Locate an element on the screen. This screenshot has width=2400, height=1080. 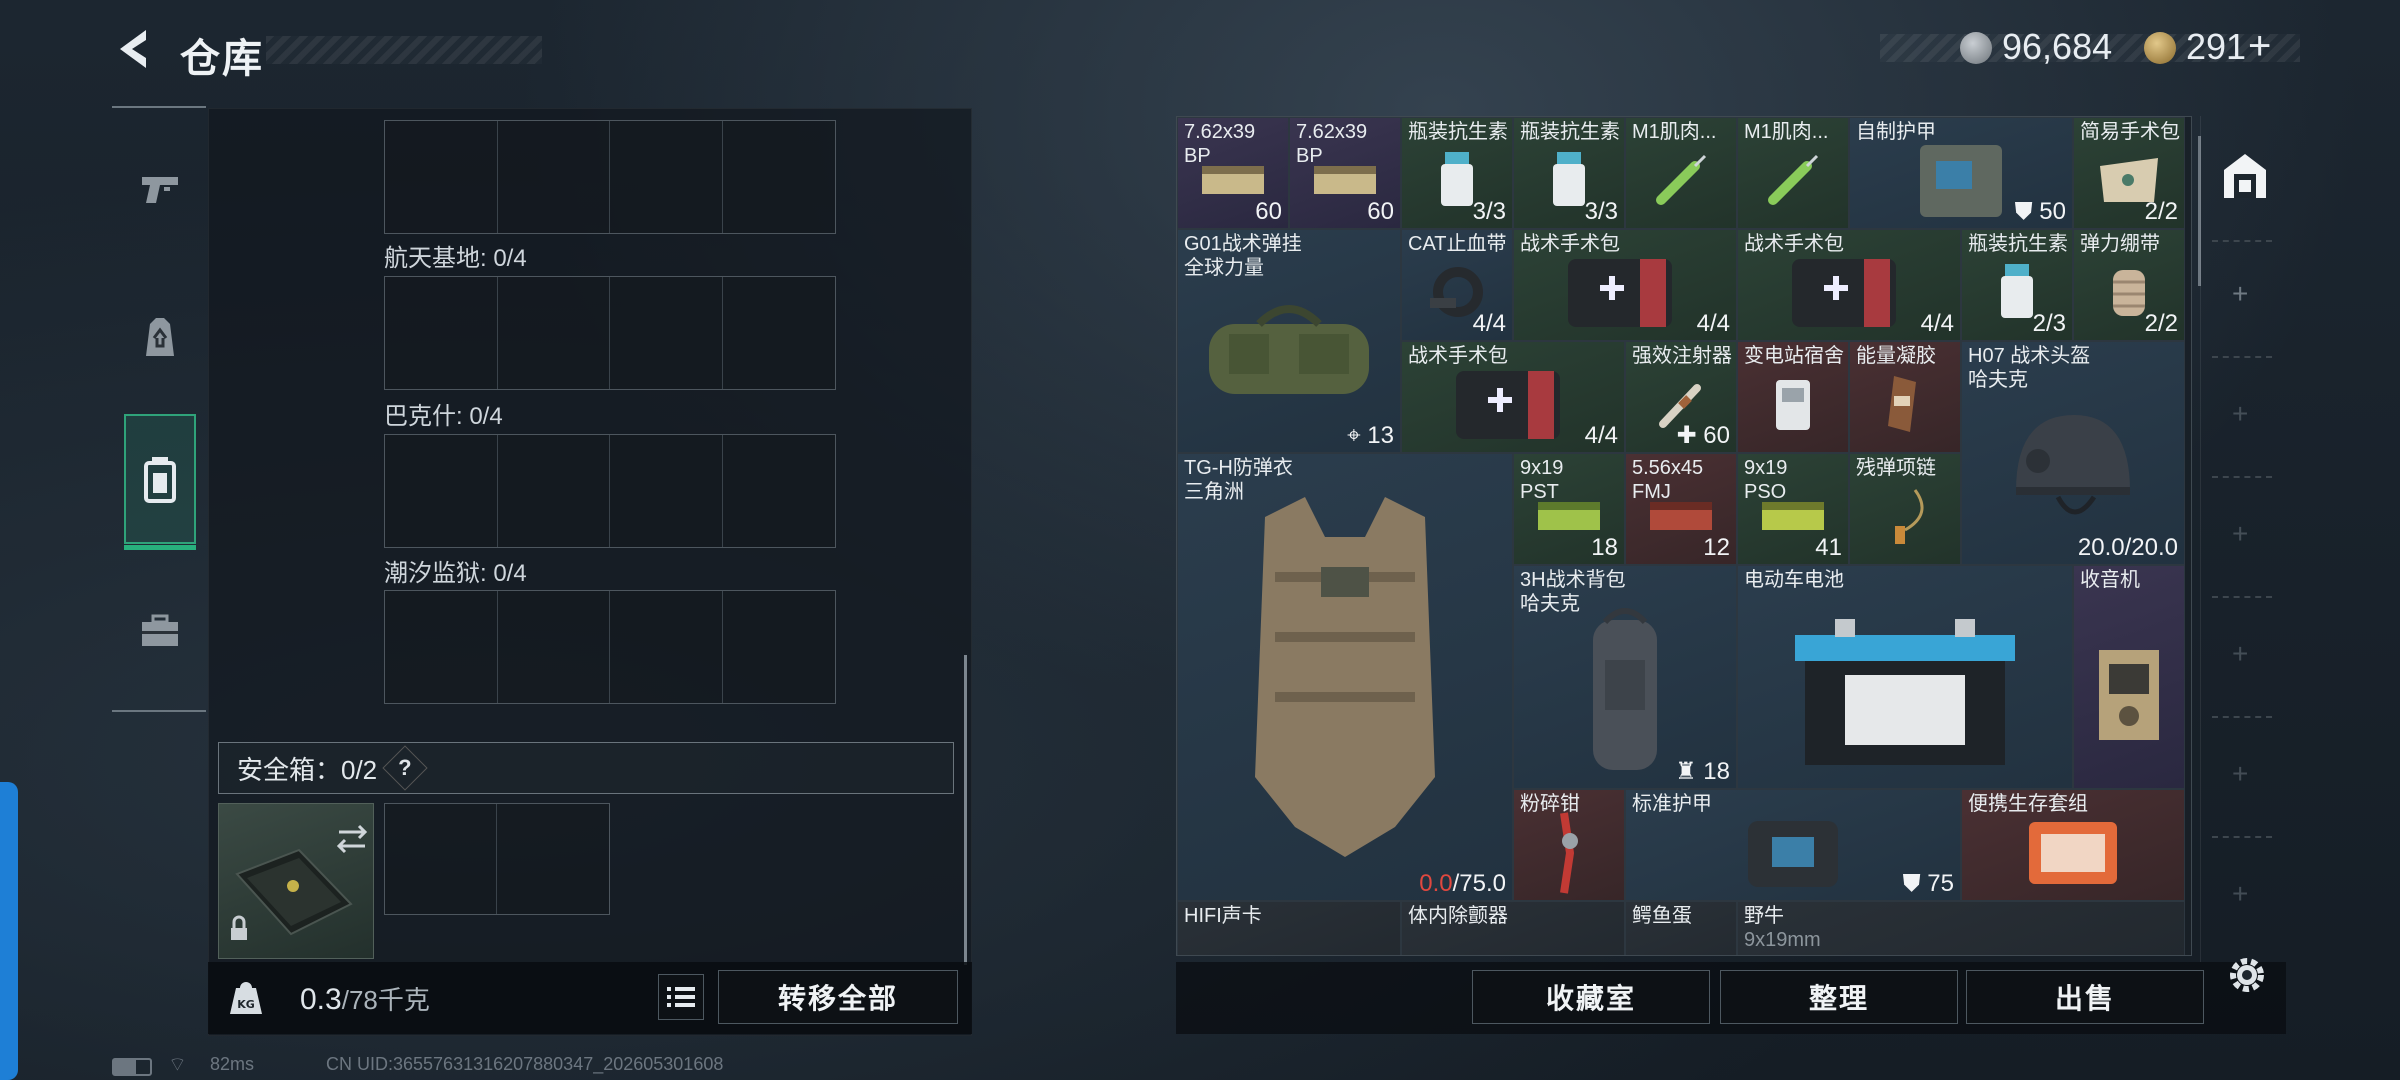
item-subtitle: 哈夫克 is located at coordinates (1998, 380).